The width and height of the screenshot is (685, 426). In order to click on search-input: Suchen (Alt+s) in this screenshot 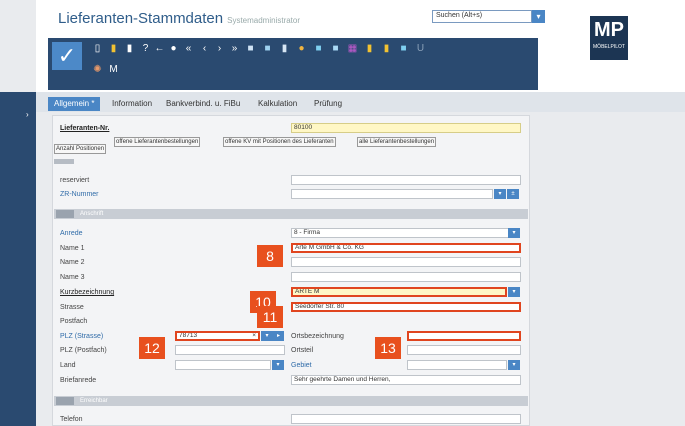, I will do `click(482, 16)`.